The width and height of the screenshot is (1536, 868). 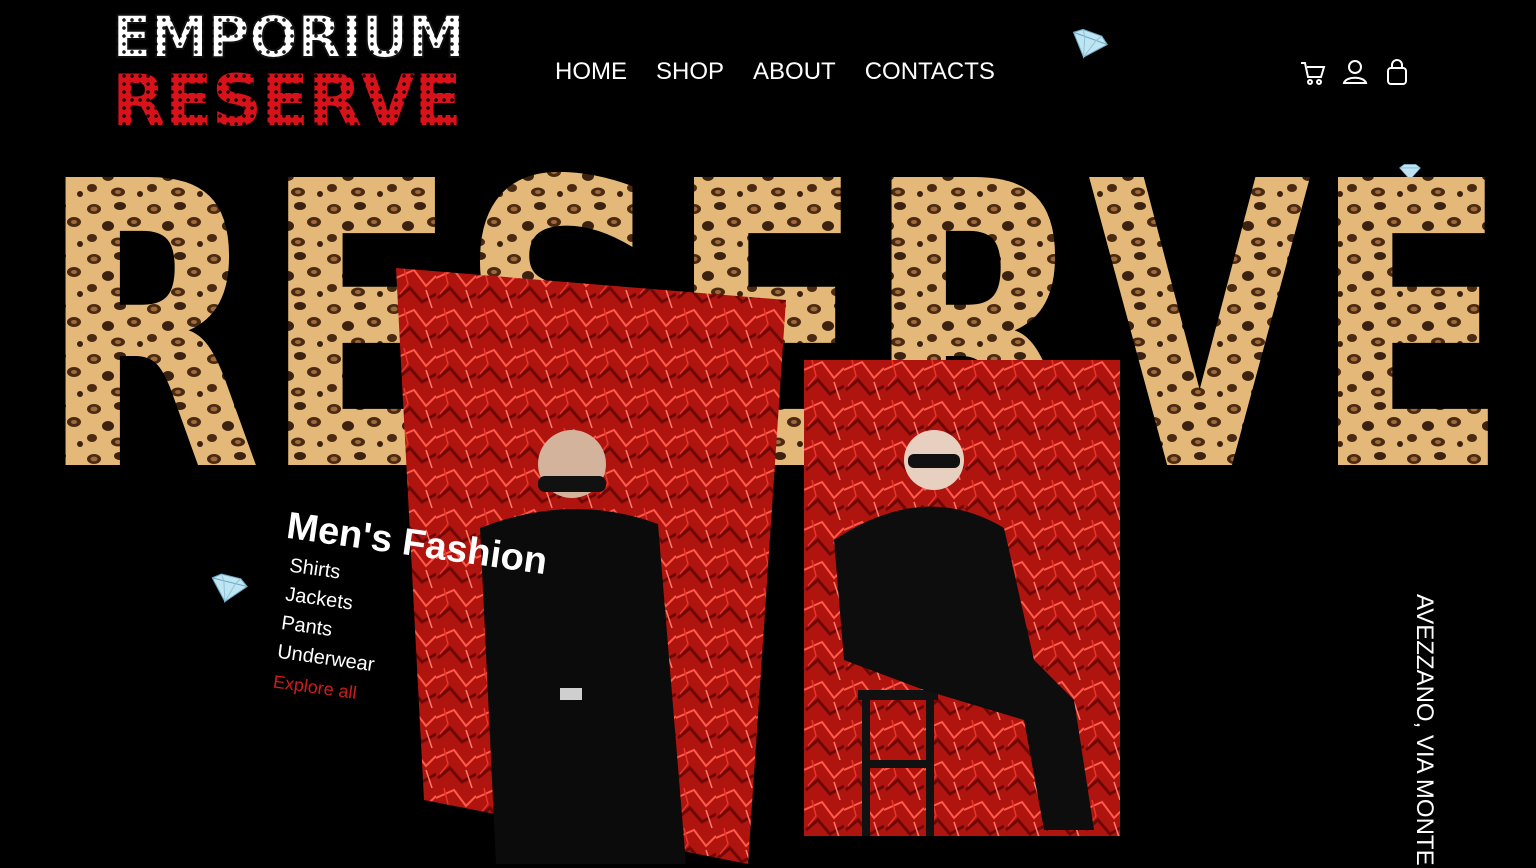 I want to click on address-vertical: AVEZZANO, VIA MONTE, so click(x=1424, y=730).